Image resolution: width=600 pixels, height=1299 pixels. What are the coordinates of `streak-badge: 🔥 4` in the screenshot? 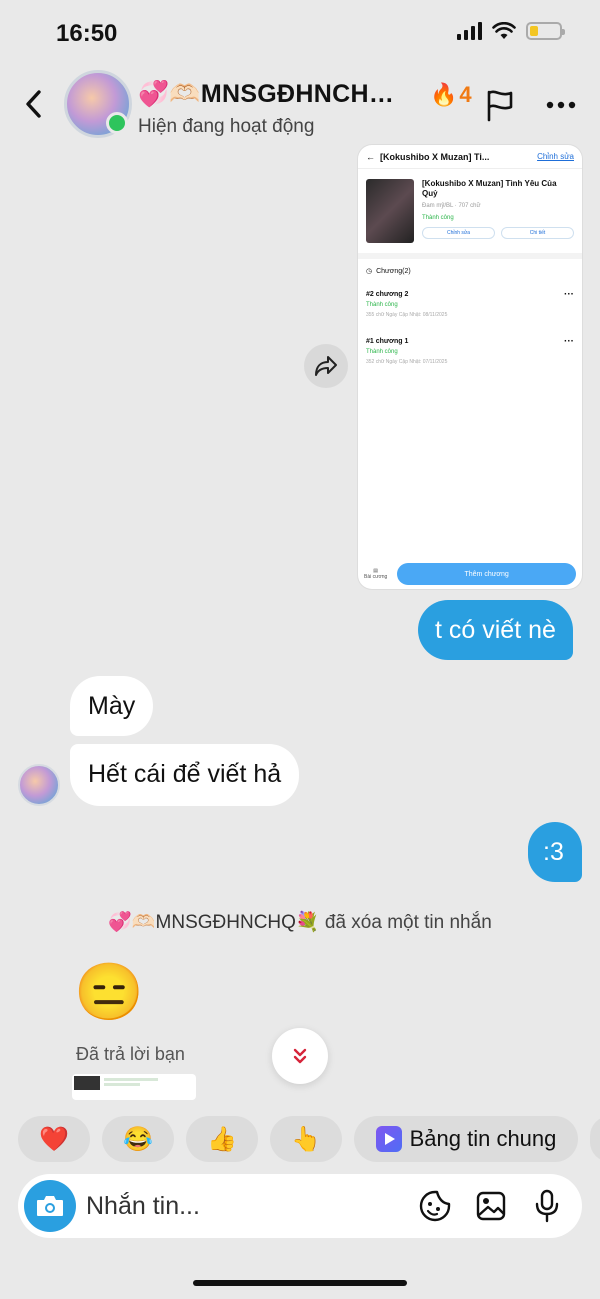 It's located at (451, 95).